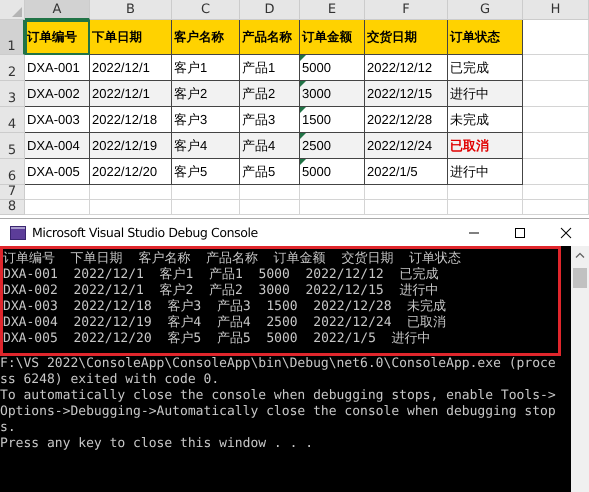 The image size is (589, 492). Describe the element at coordinates (12, 68) in the screenshot. I see `row-header: 2` at that location.